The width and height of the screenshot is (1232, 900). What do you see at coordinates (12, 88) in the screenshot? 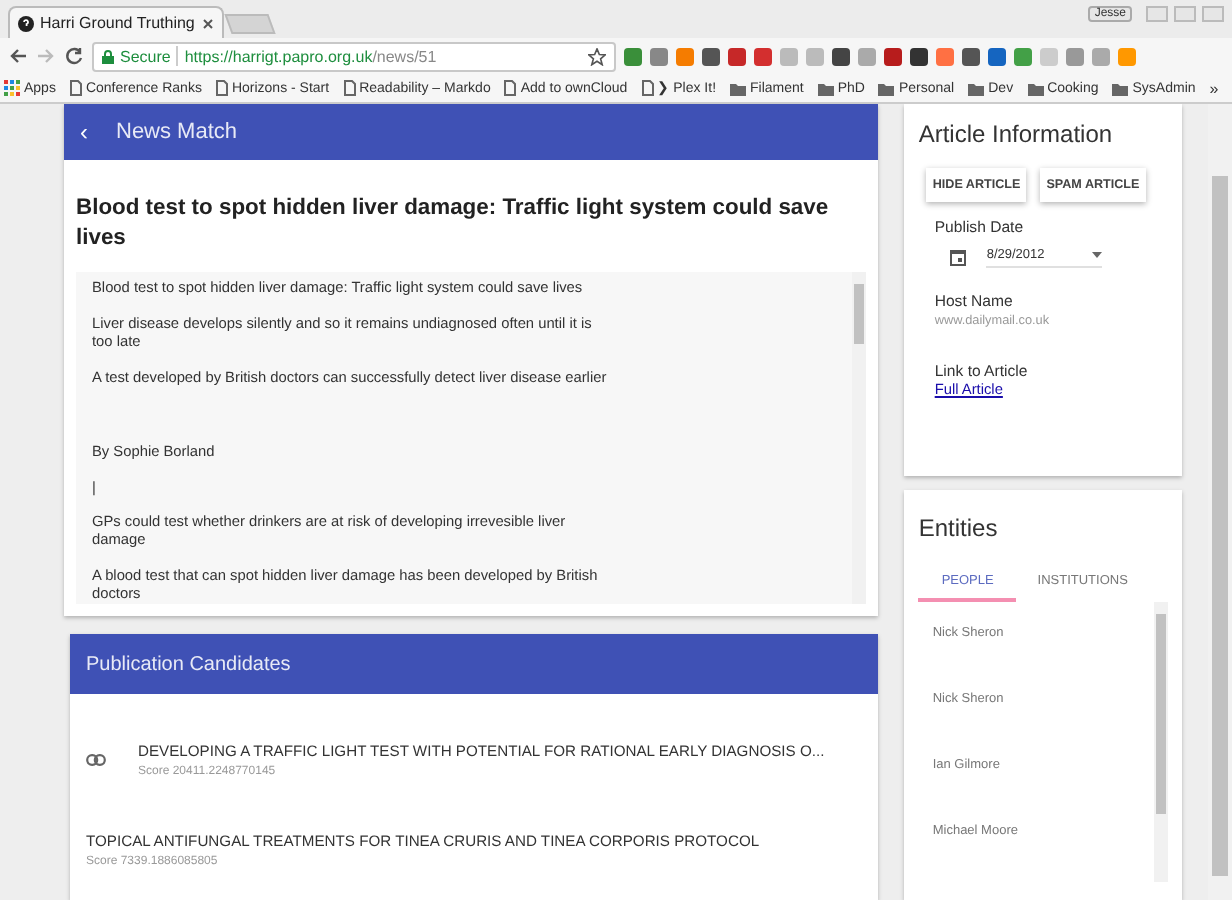
I see `apps-grid-icon` at bounding box center [12, 88].